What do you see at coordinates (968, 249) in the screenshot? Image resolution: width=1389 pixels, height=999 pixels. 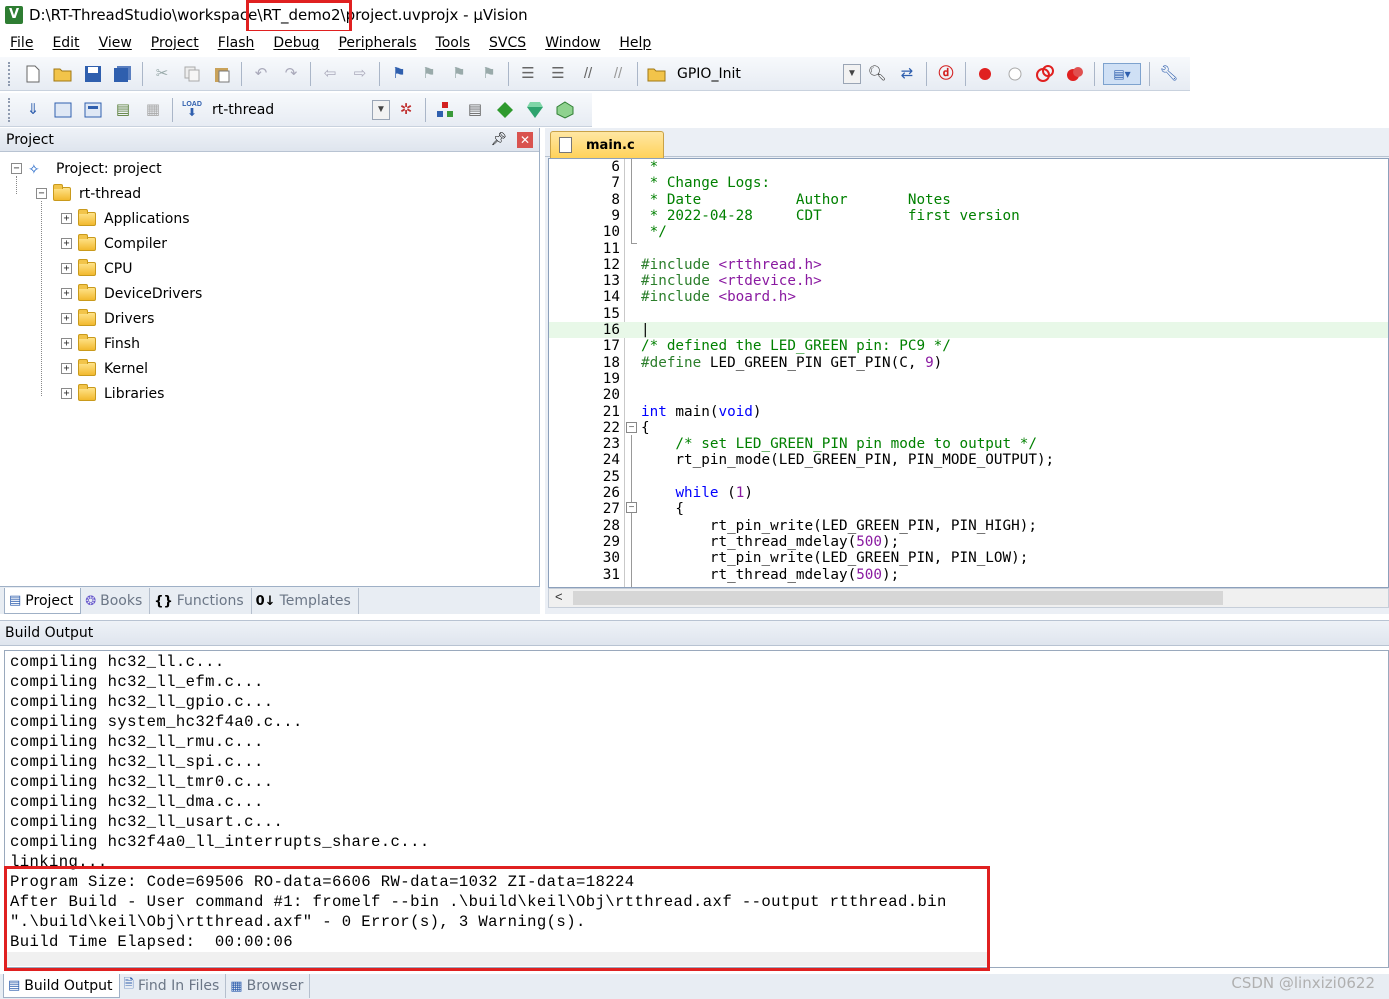 I see `code-line: 11` at bounding box center [968, 249].